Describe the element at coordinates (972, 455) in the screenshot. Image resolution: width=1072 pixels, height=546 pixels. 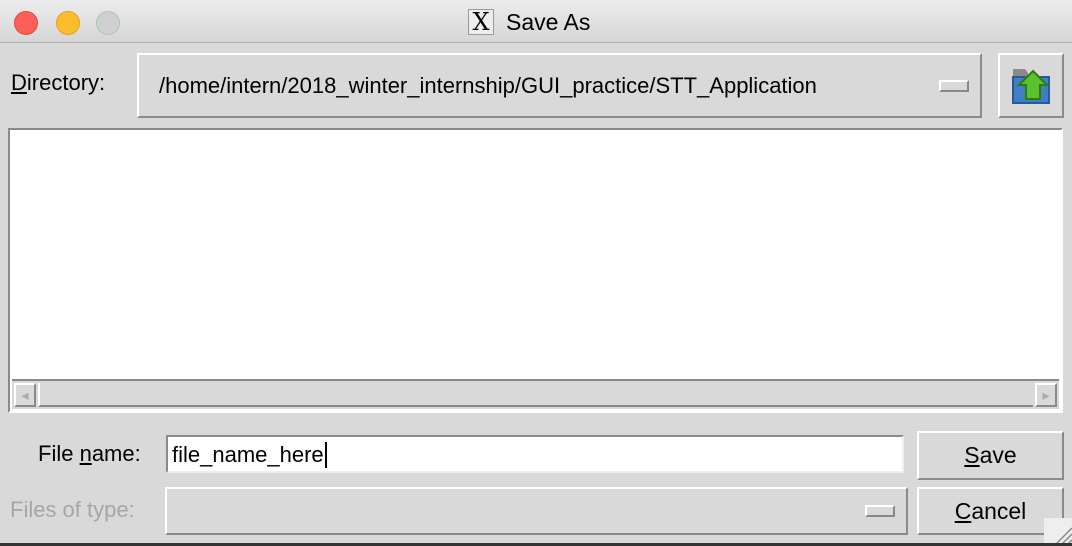
I see `mnemonic: S` at that location.